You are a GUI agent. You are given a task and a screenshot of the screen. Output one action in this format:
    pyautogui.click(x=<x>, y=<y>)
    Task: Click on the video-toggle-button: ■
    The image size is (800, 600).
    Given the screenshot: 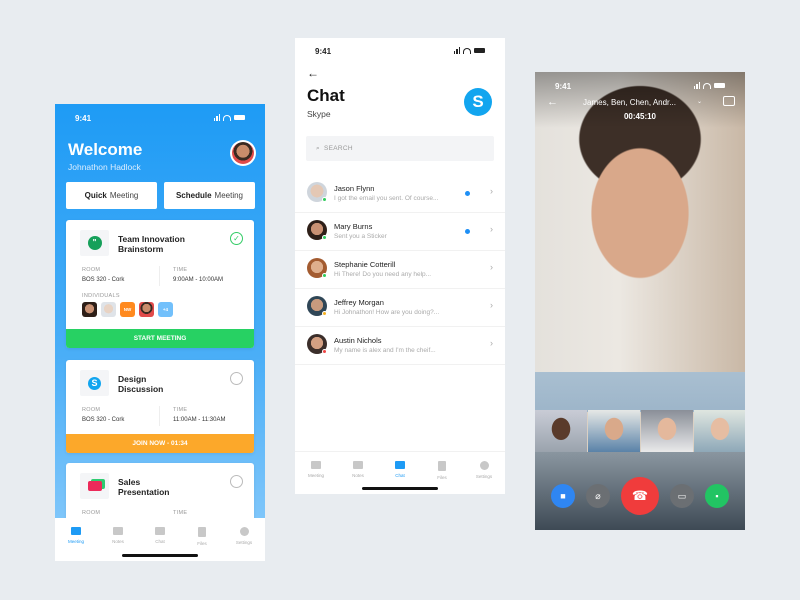 What is the action you would take?
    pyautogui.click(x=563, y=496)
    